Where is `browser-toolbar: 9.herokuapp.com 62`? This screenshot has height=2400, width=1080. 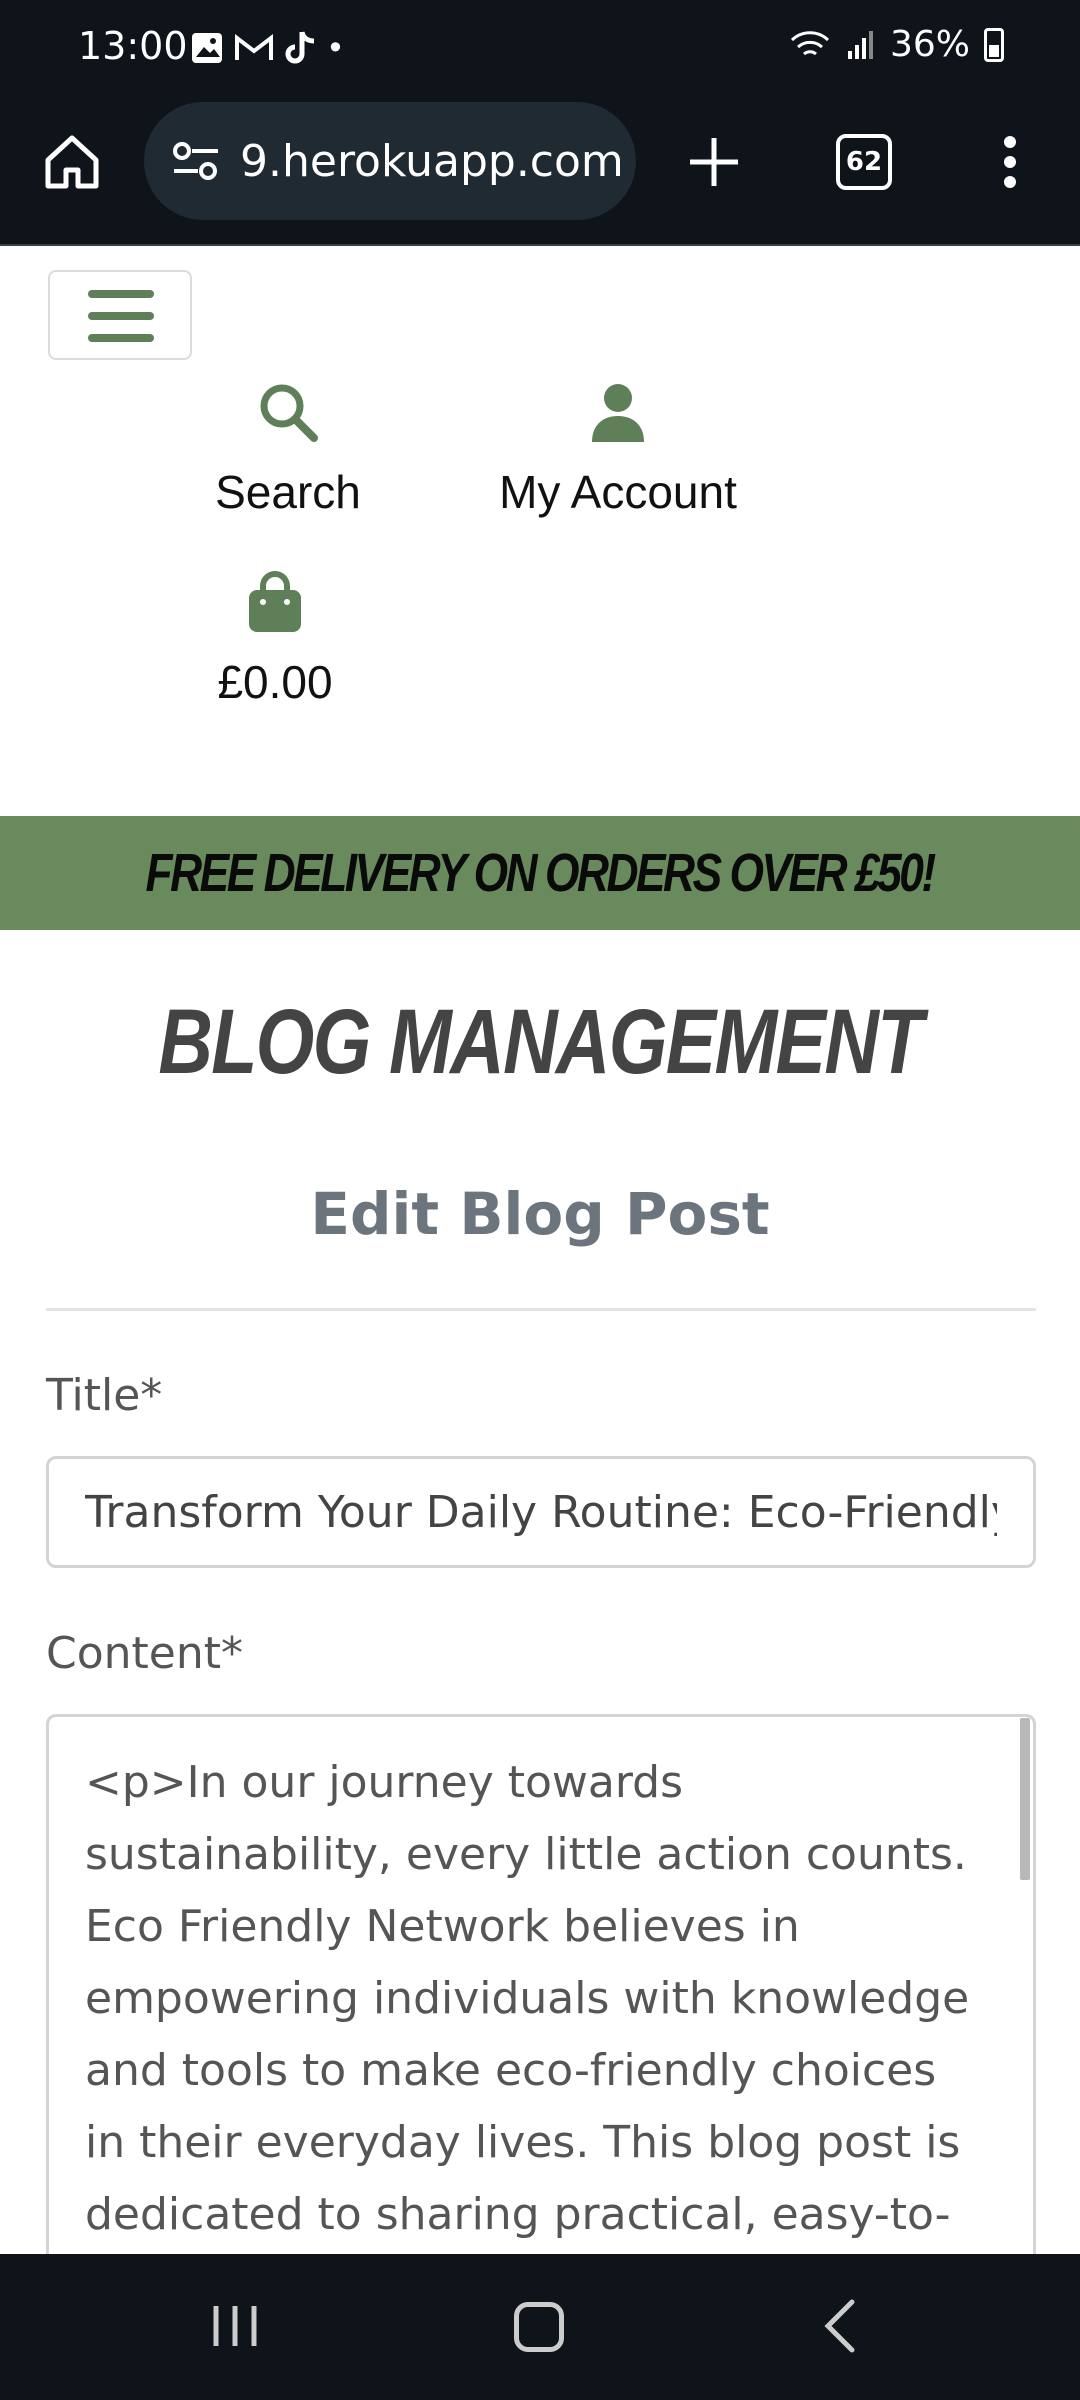 browser-toolbar: 9.herokuapp.com 62 is located at coordinates (540, 173).